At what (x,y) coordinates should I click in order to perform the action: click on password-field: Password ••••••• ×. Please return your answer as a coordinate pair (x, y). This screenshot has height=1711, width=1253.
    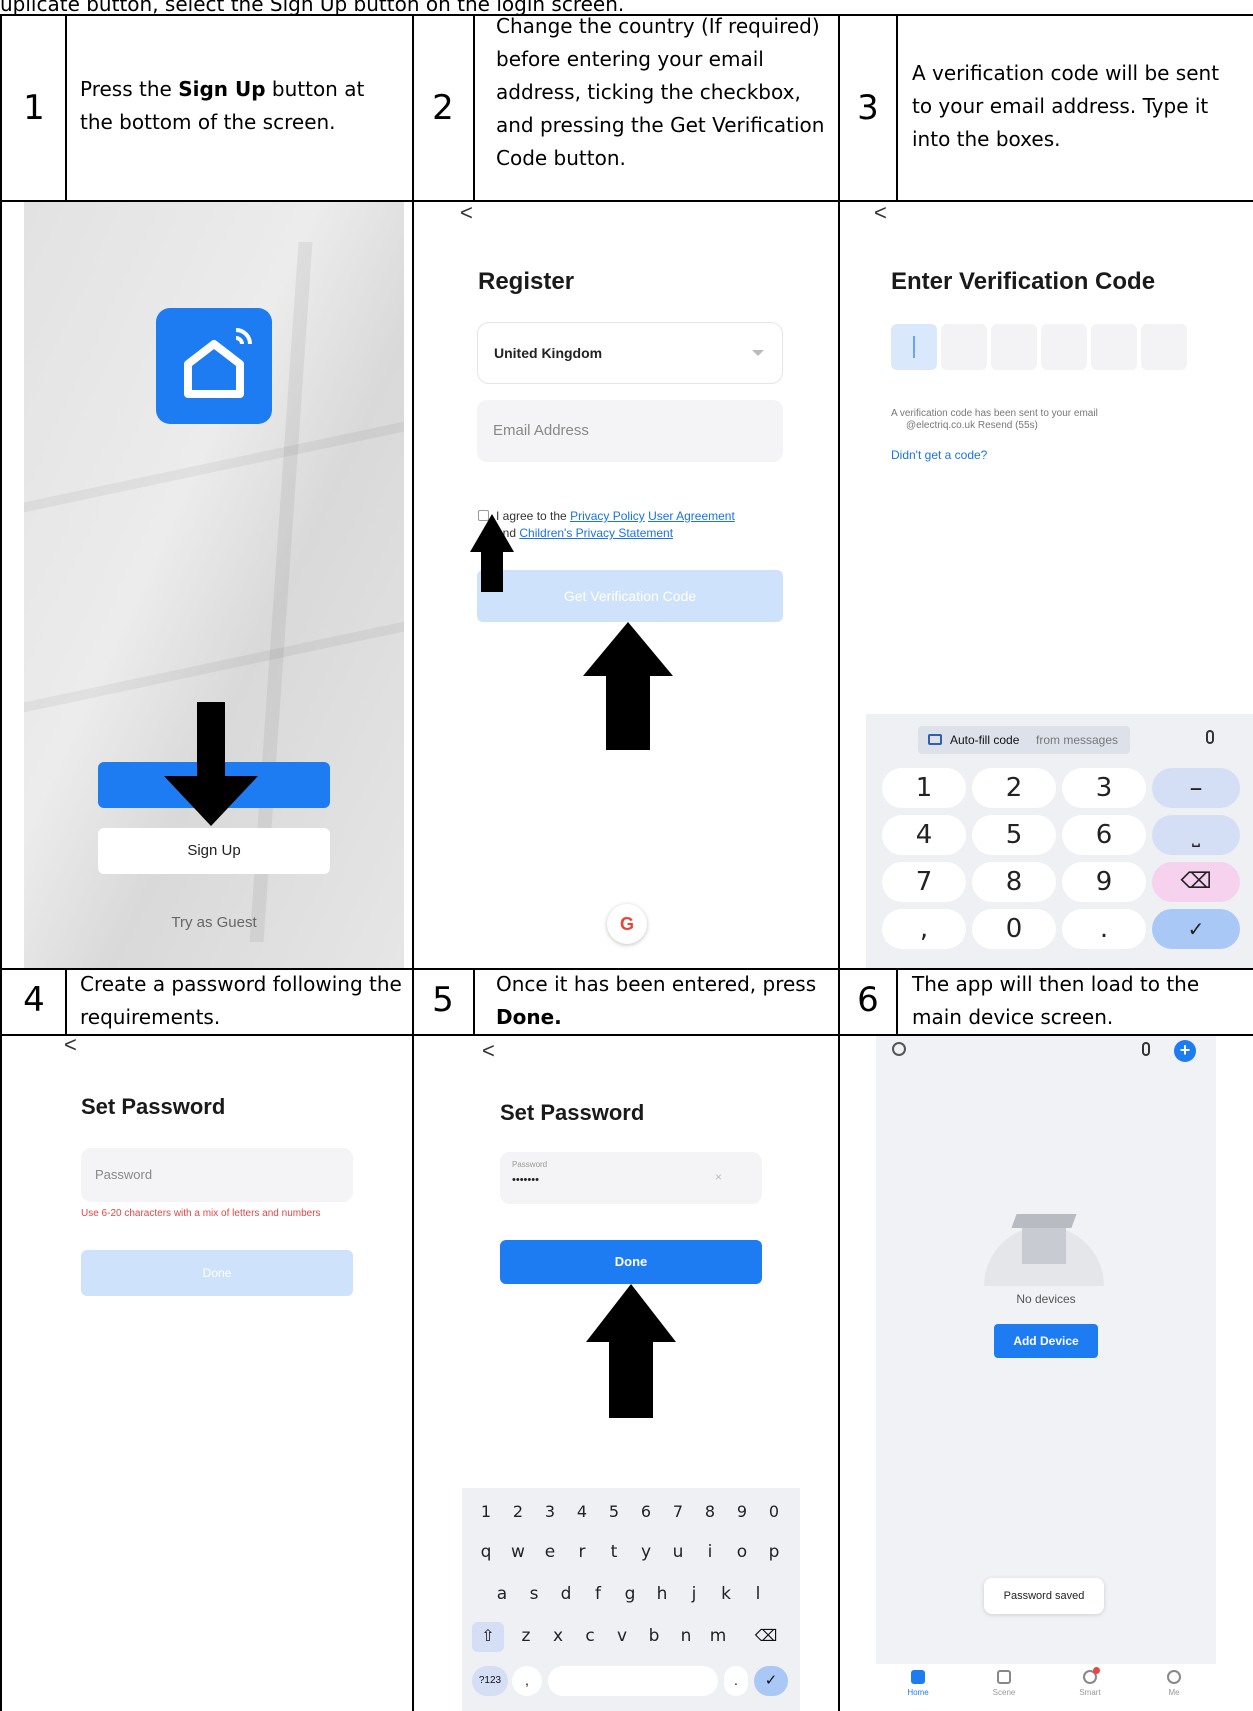
    Looking at the image, I should click on (631, 1178).